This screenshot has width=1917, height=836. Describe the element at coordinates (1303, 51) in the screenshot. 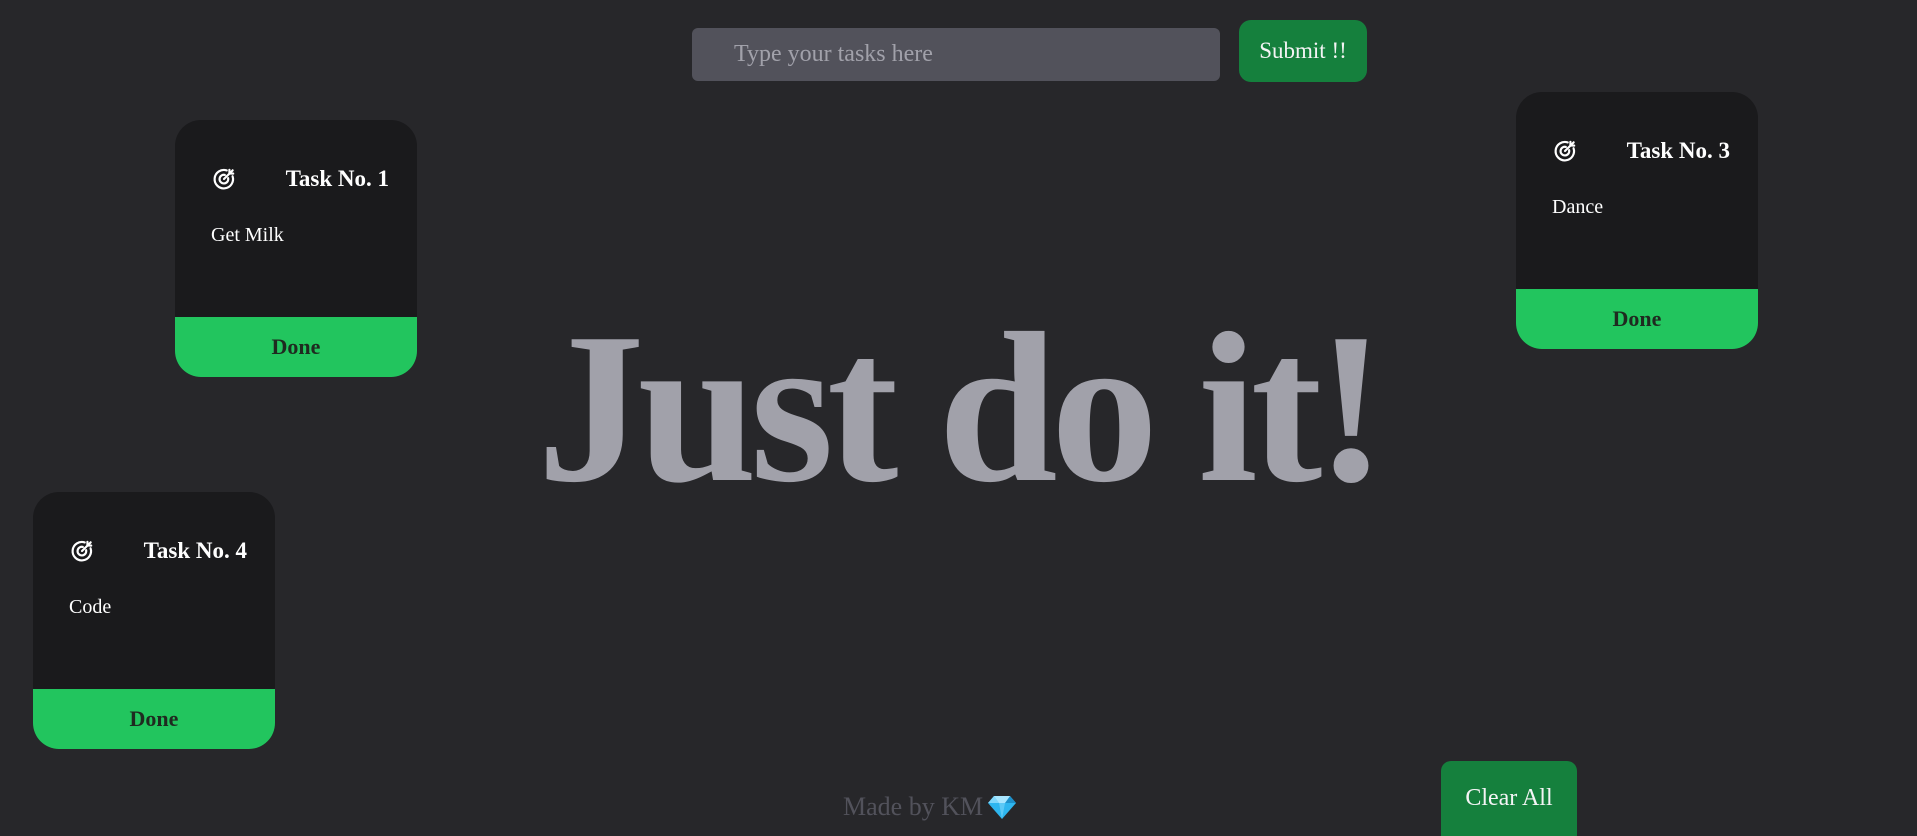

I see `submit-button: Submit !!` at that location.